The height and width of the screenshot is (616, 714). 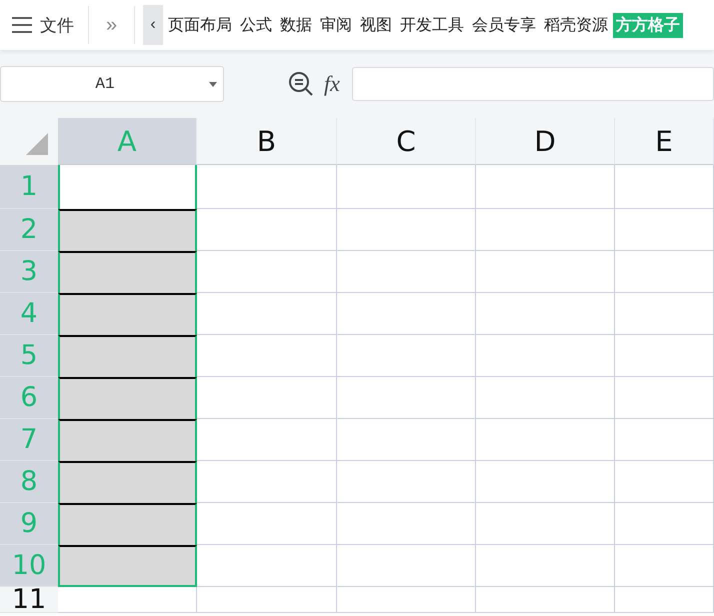 What do you see at coordinates (112, 84) in the screenshot?
I see `name-box: A1` at bounding box center [112, 84].